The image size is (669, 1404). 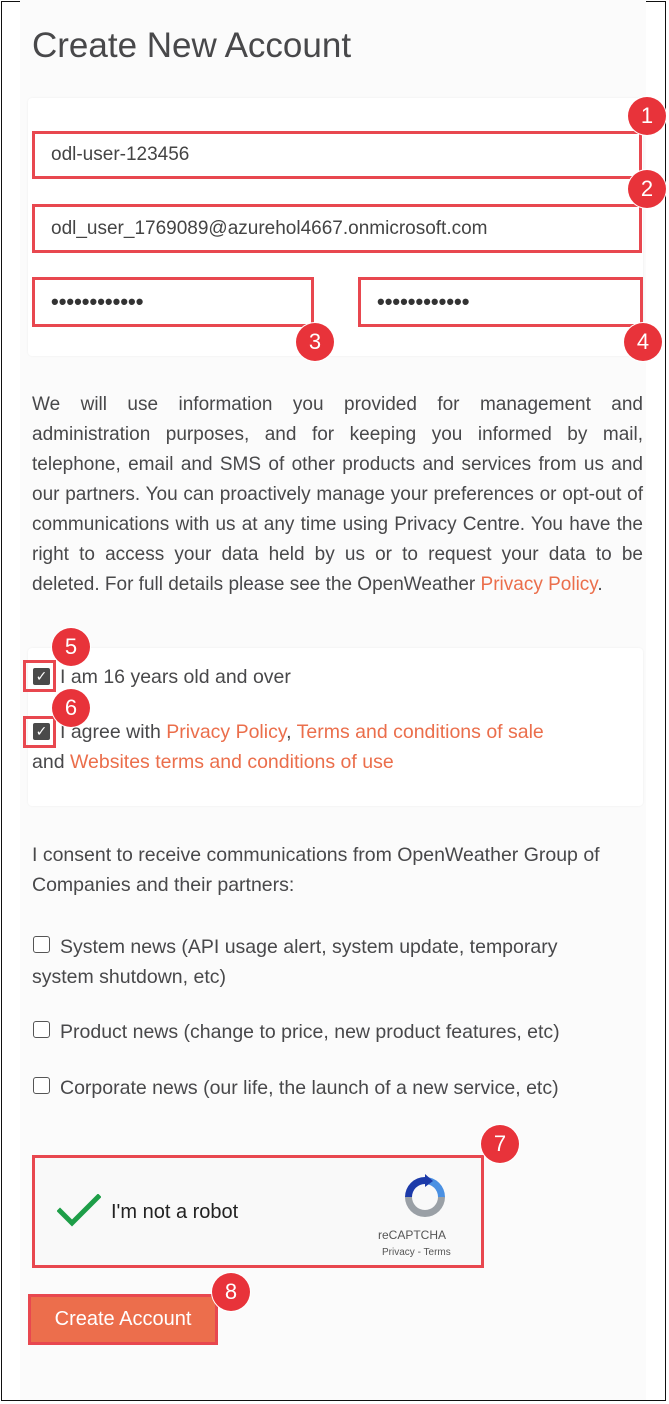 What do you see at coordinates (437, 1252) in the screenshot?
I see `recaptcha-terms-link: Terms` at bounding box center [437, 1252].